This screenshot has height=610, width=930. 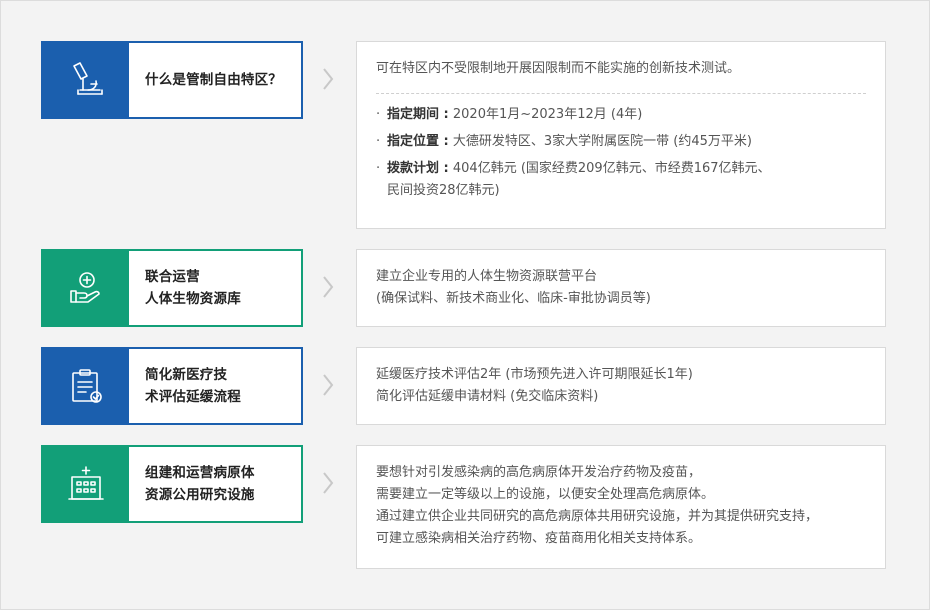 I want to click on description-line: (确保试料、新技术商业化、临床-审批协调员等), so click(x=513, y=298).